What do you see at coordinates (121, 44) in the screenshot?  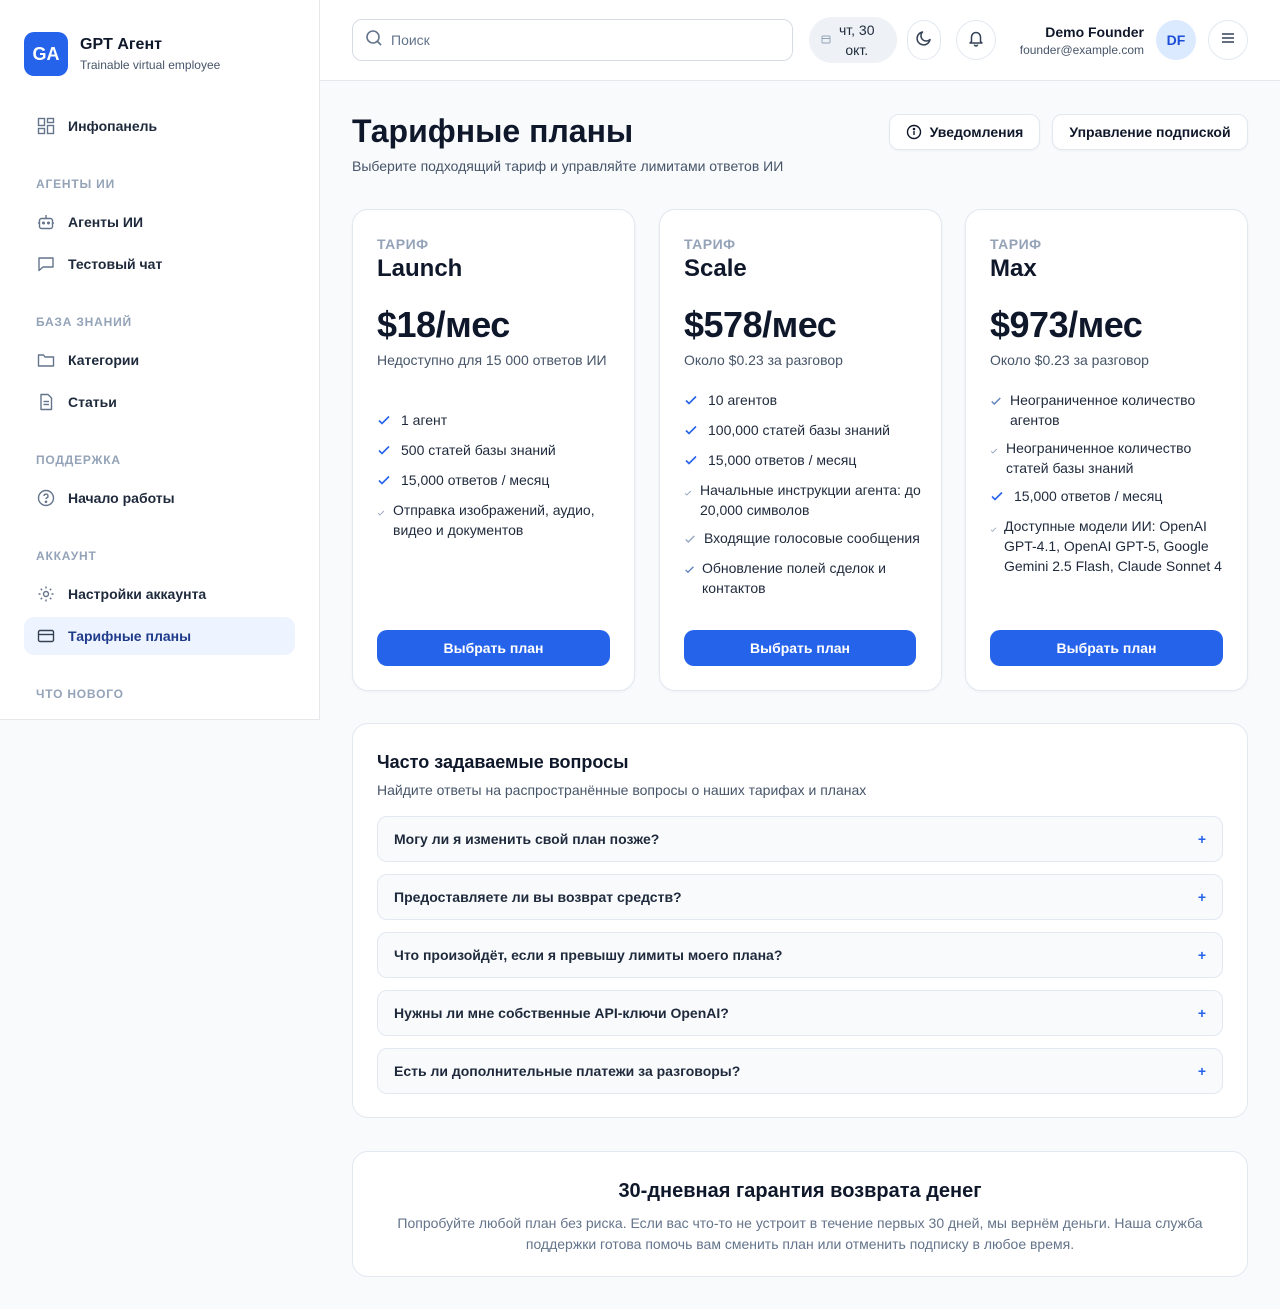 I see `brand-title: GPT Агент` at bounding box center [121, 44].